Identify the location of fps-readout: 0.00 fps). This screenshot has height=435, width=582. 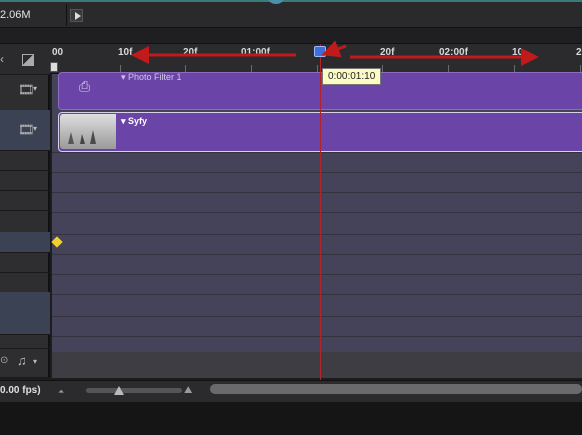
(20, 390).